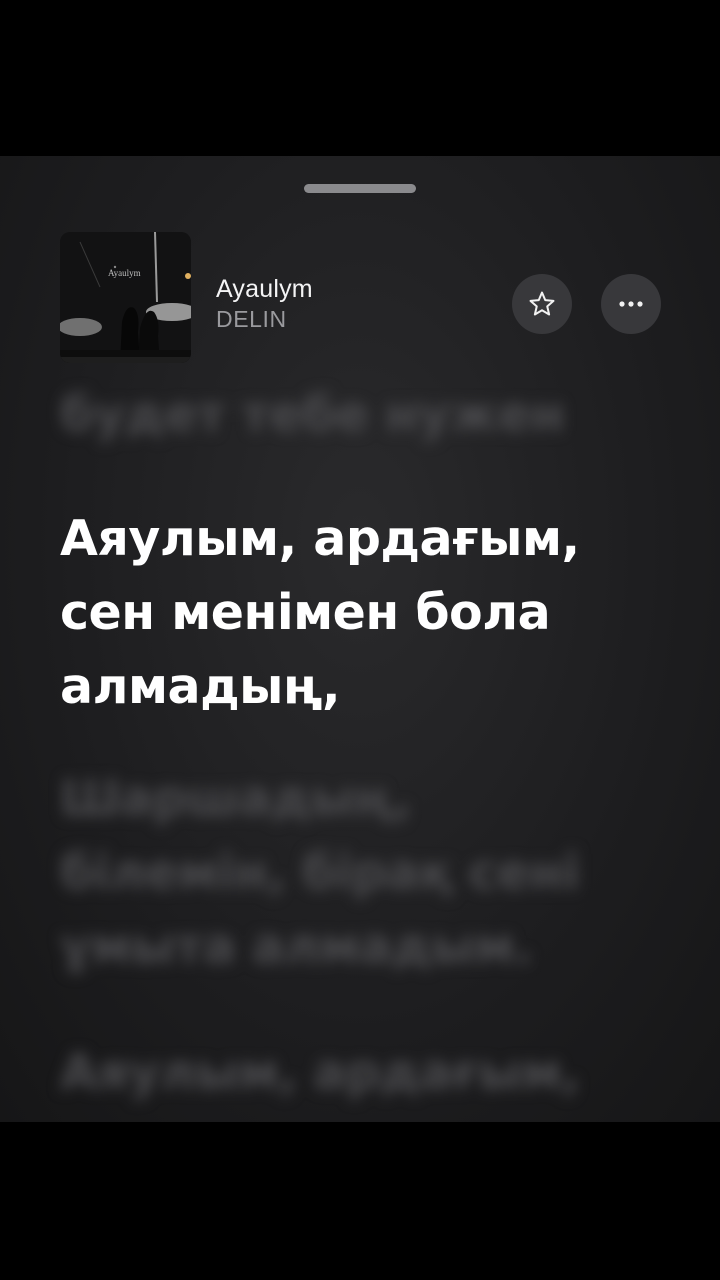 The width and height of the screenshot is (720, 1280). I want to click on lyric-line: сен менімен бола, so click(305, 612).